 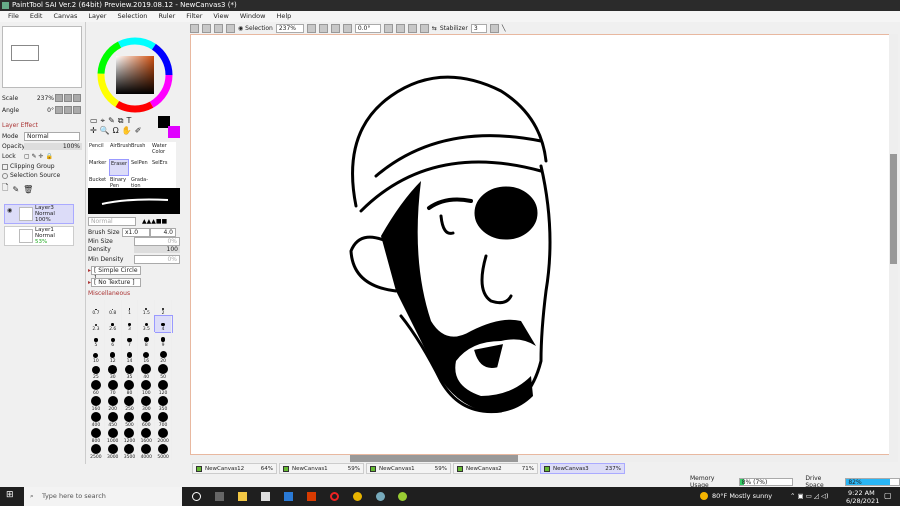 What do you see at coordinates (10, 495) in the screenshot?
I see `windows-start-icon: ⊞` at bounding box center [10, 495].